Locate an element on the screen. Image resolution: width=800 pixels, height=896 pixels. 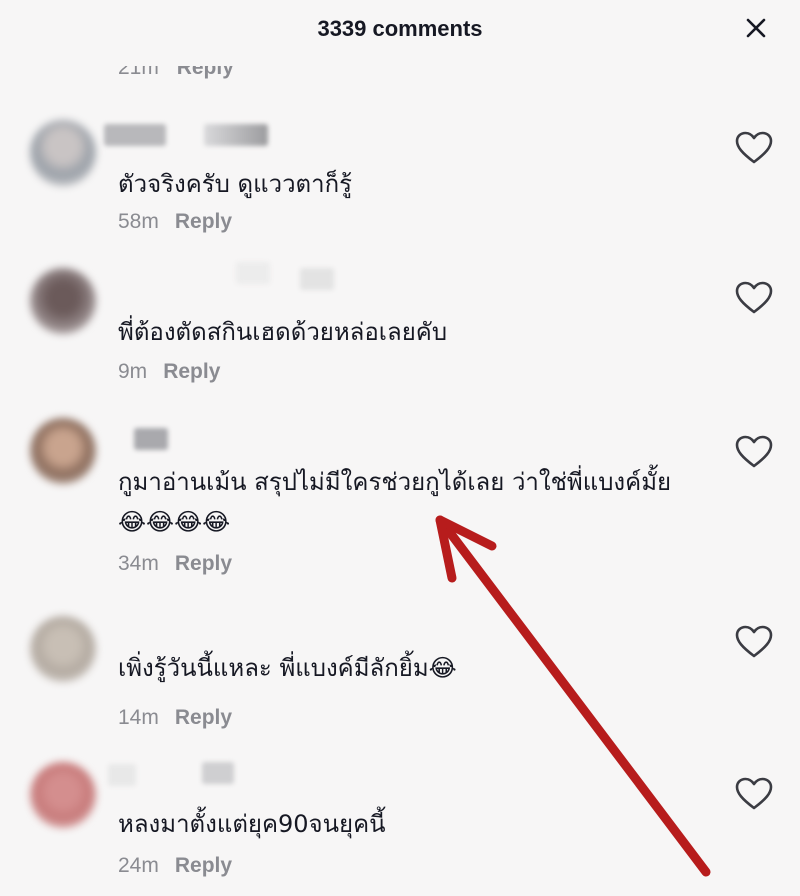
close-icon is located at coordinates (756, 28).